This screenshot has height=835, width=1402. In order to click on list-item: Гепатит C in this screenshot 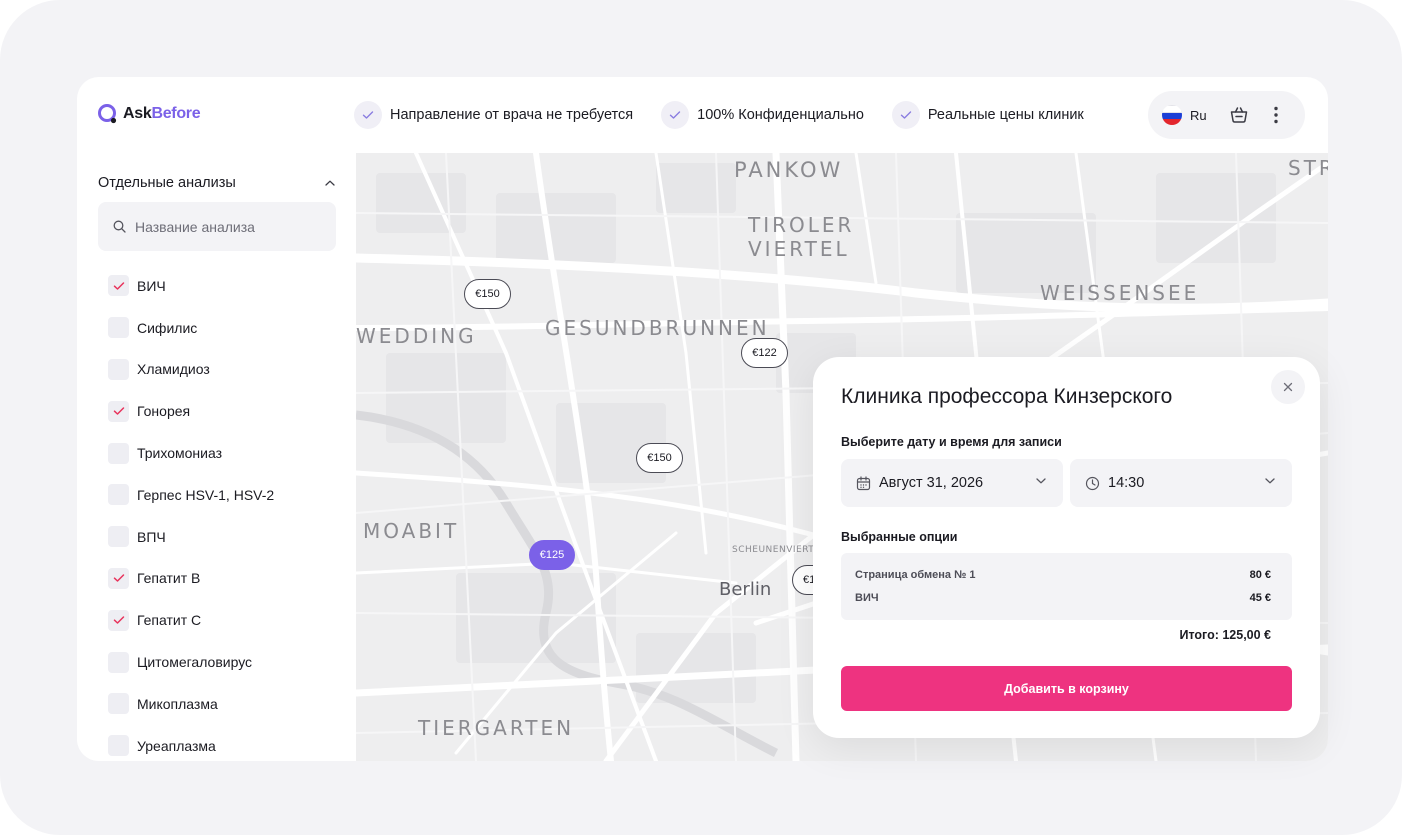, I will do `click(191, 620)`.